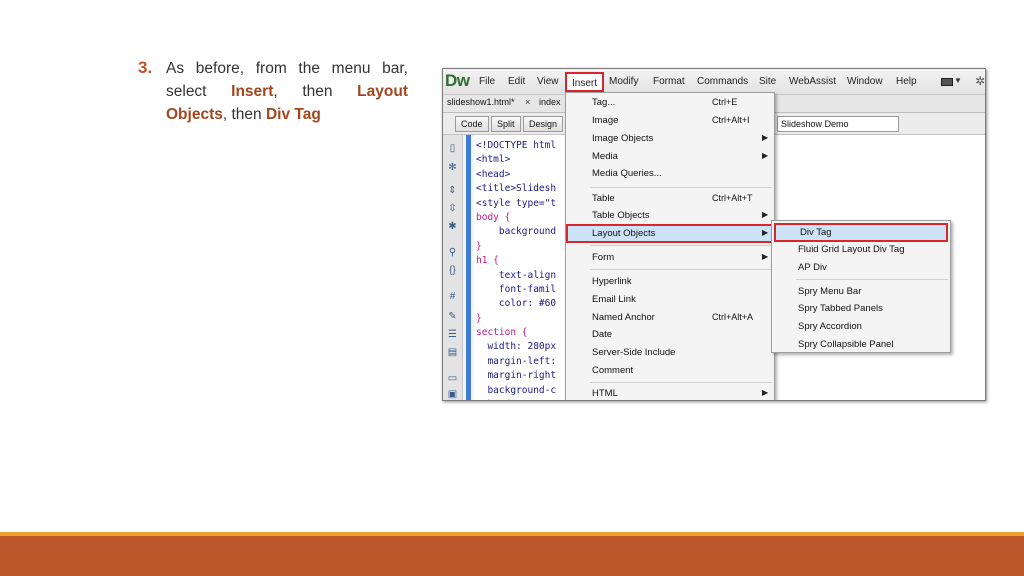 Image resolution: width=1024 pixels, height=576 pixels. I want to click on menu-item-label: Media, so click(605, 156).